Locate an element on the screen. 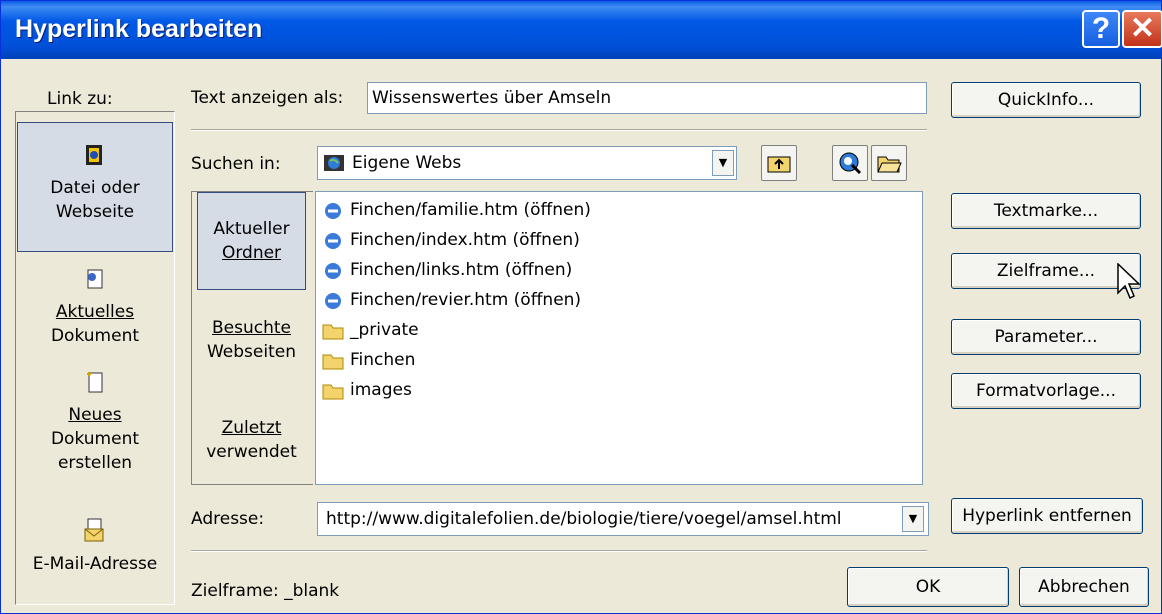 This screenshot has width=1162, height=614. search-web-icon is located at coordinates (850, 163).